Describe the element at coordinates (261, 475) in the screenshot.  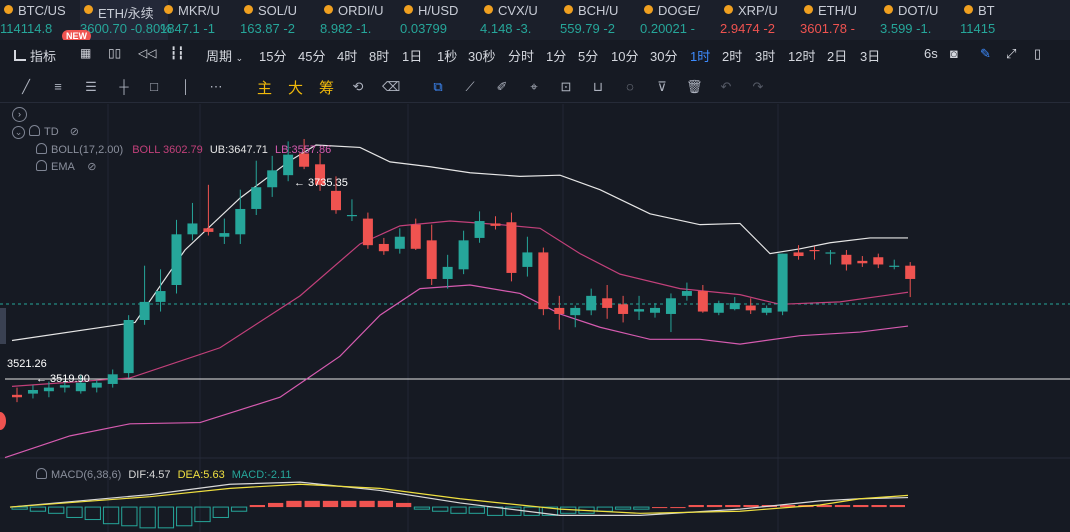
I see `macd-value: MACD:-2.11` at that location.